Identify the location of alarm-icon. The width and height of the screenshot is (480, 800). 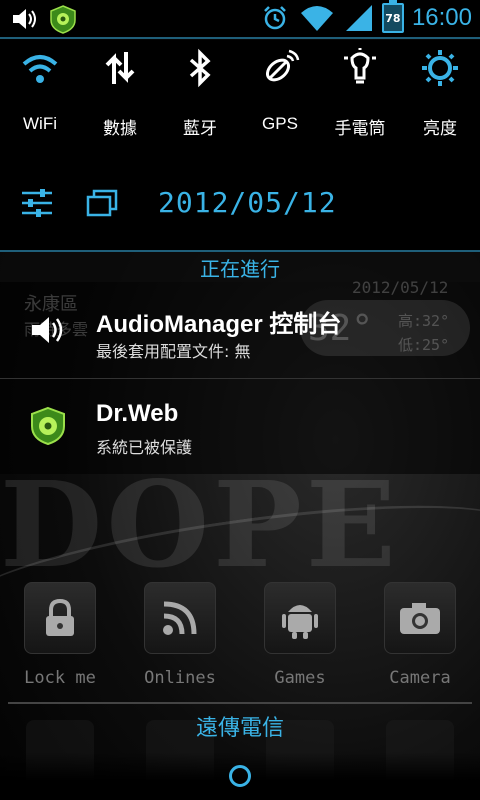
(275, 18).